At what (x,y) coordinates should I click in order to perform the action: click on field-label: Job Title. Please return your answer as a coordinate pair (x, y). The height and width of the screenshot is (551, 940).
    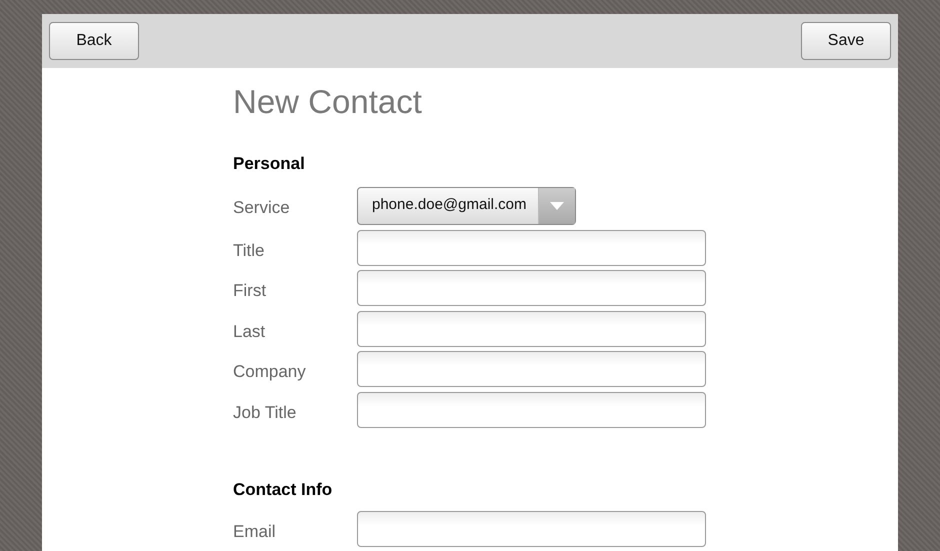
    Looking at the image, I should click on (265, 413).